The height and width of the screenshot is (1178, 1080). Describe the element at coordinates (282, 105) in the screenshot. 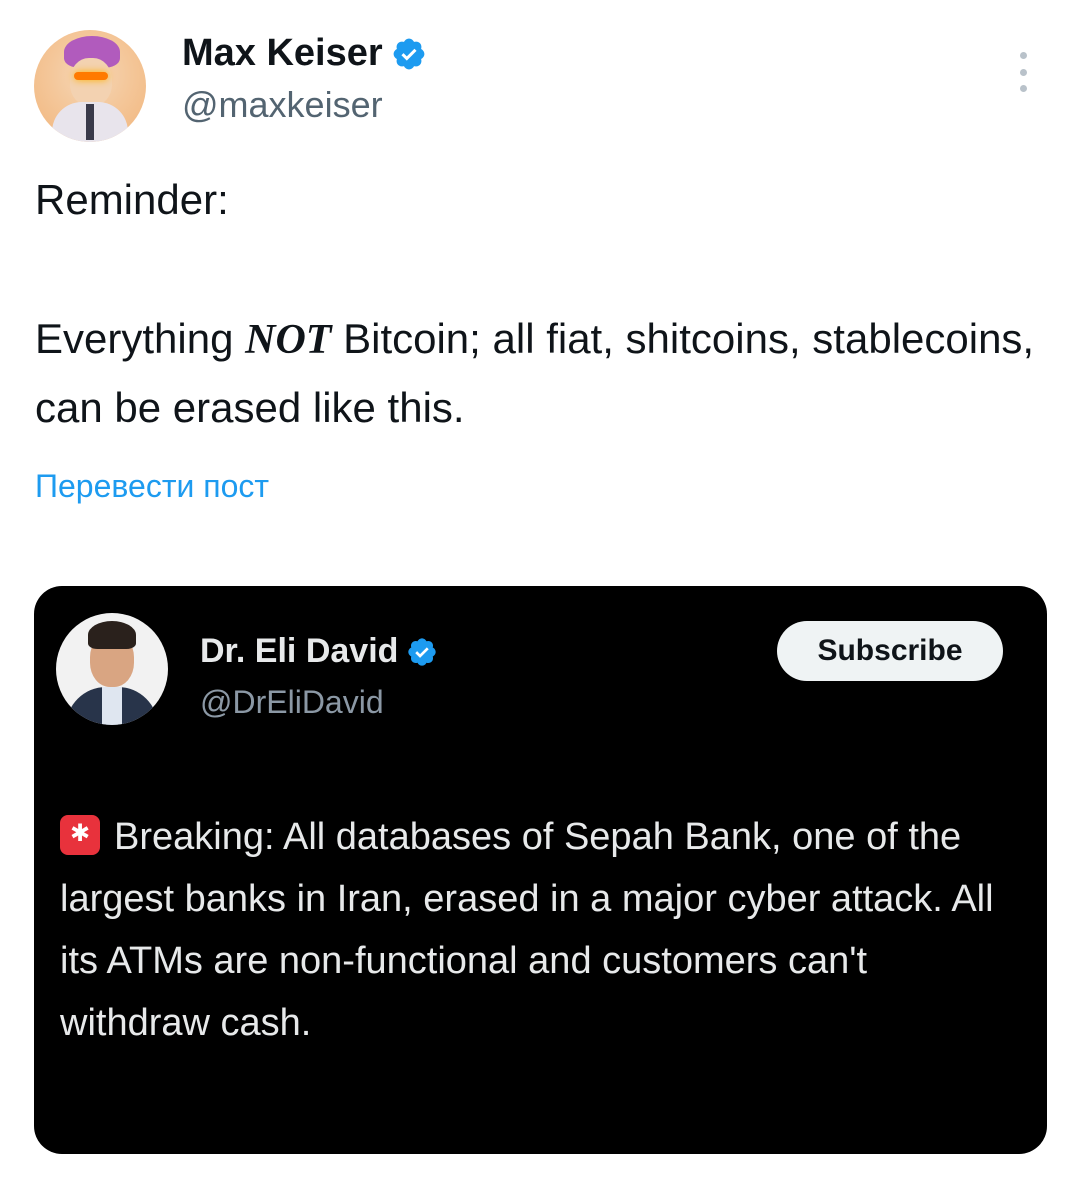

I see `author-handle: @maxkeiser` at that location.